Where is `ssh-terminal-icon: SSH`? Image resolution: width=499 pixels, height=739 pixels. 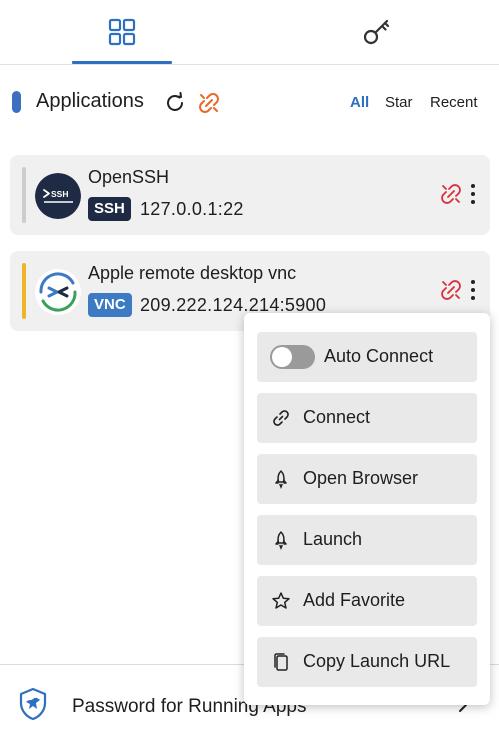 ssh-terminal-icon: SSH is located at coordinates (58, 196).